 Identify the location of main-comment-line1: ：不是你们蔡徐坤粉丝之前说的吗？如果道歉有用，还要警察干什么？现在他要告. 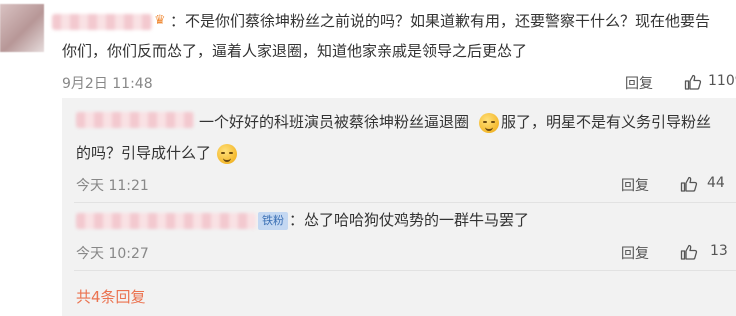
(440, 21).